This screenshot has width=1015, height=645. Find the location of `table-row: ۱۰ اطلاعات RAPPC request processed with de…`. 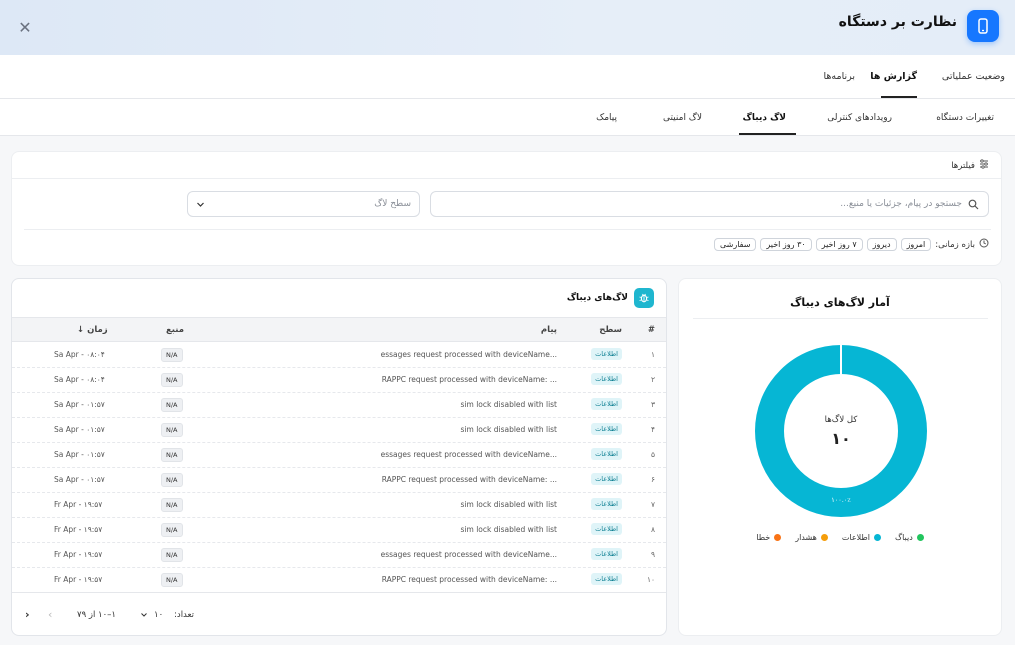

table-row: ۱۰ اطلاعات RAPPC request processed with de… is located at coordinates (339, 580).